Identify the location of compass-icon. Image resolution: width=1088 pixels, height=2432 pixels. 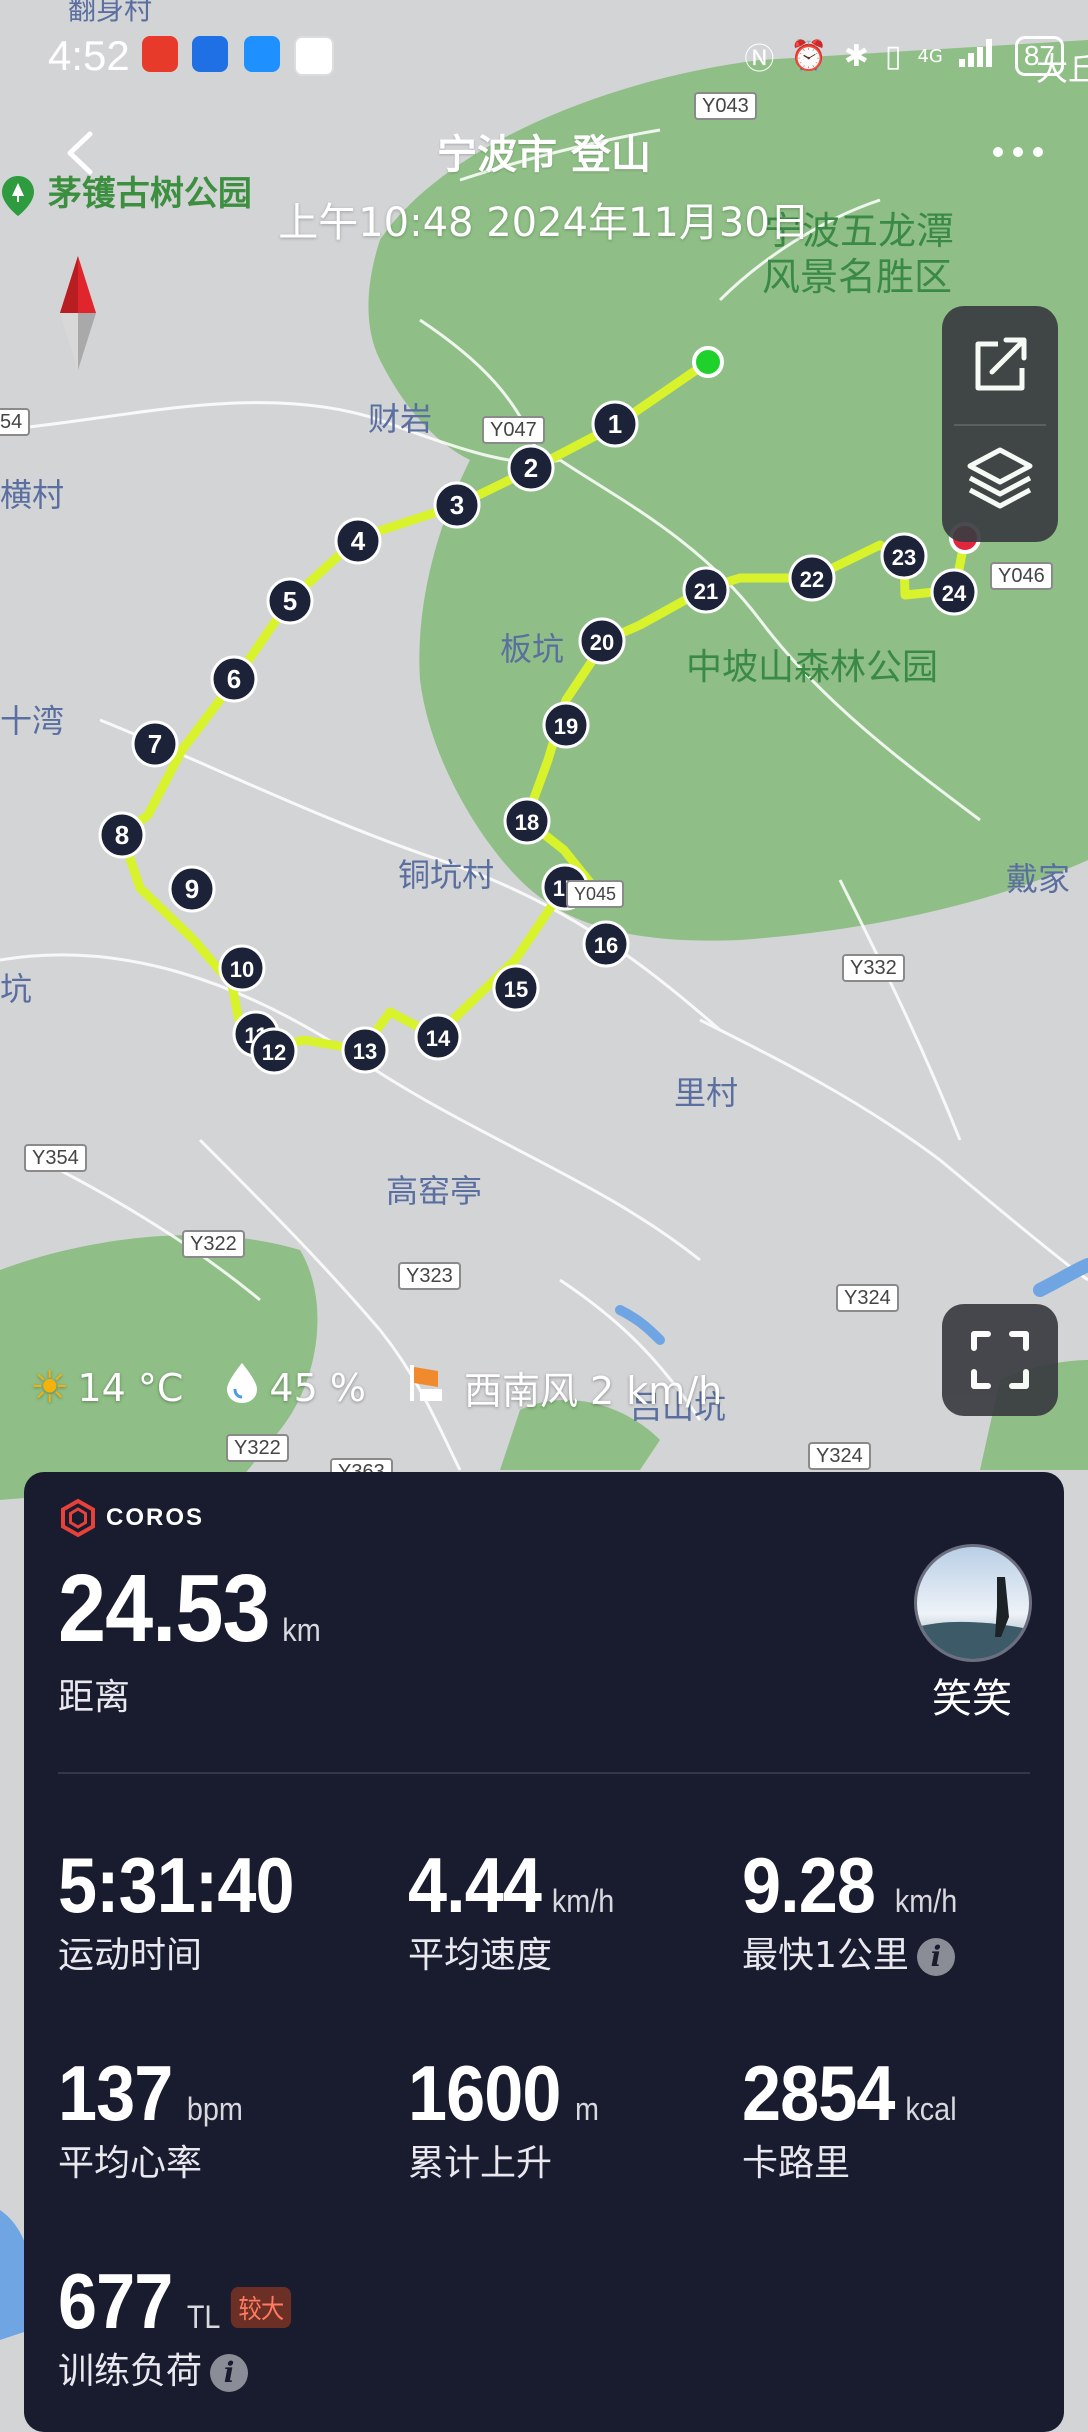
(78, 313).